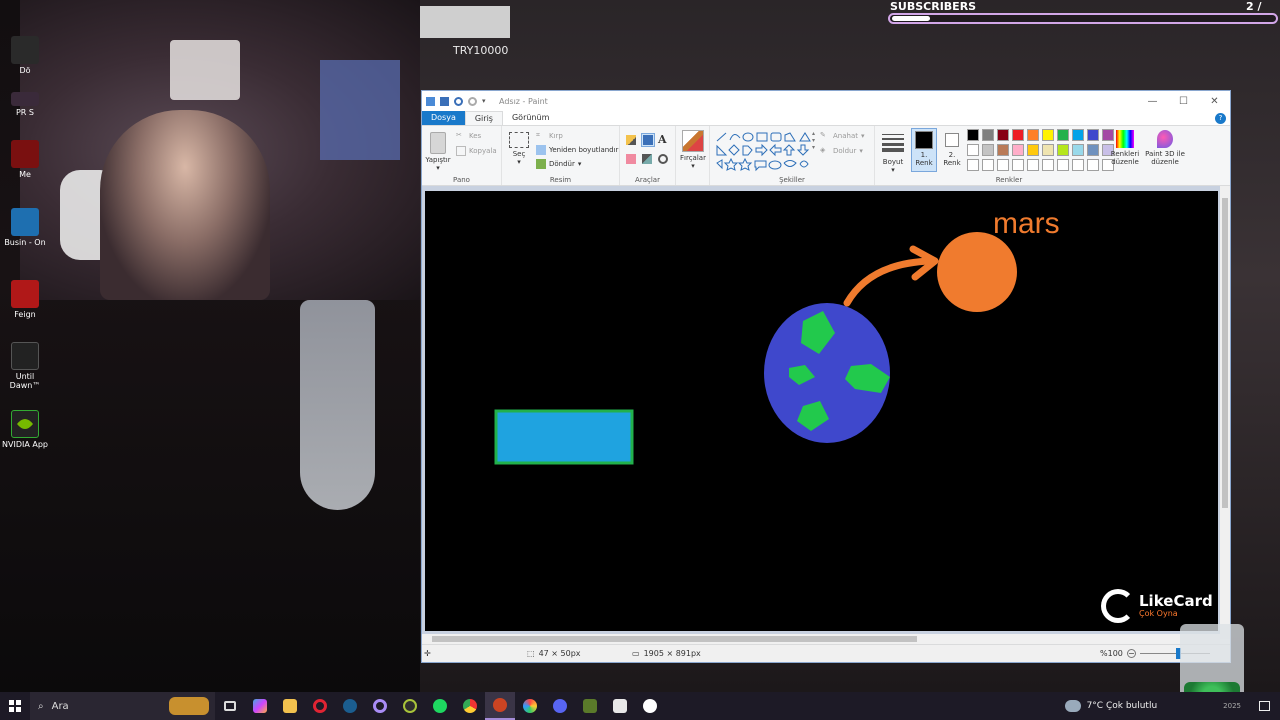 Image resolution: width=1280 pixels, height=720 pixels. I want to click on size-button: Boyut ▾, so click(893, 152).